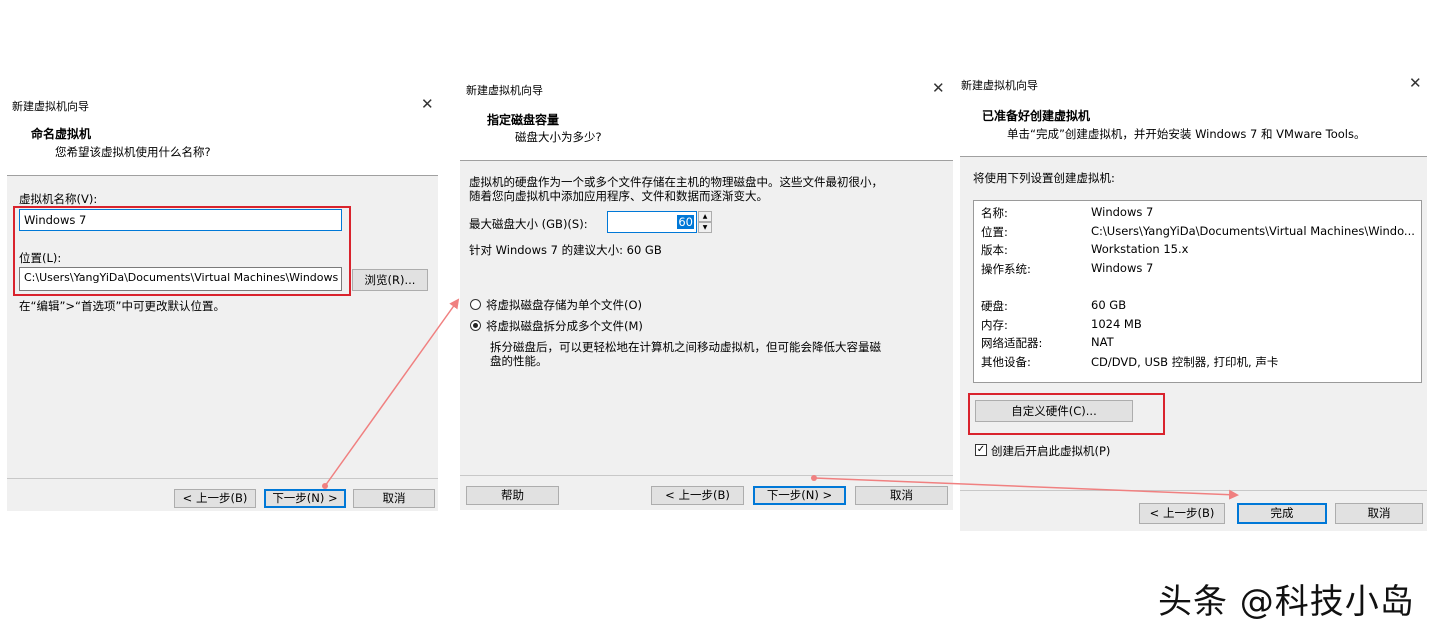  I want to click on arrow-to-dialog3, so click(1026, 488).